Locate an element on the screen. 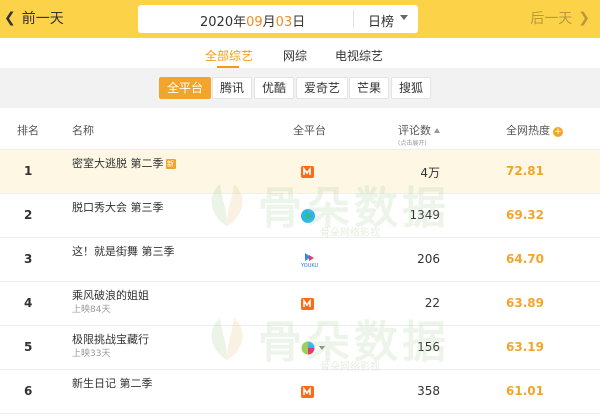  row-heat: 61.01 is located at coordinates (525, 391).